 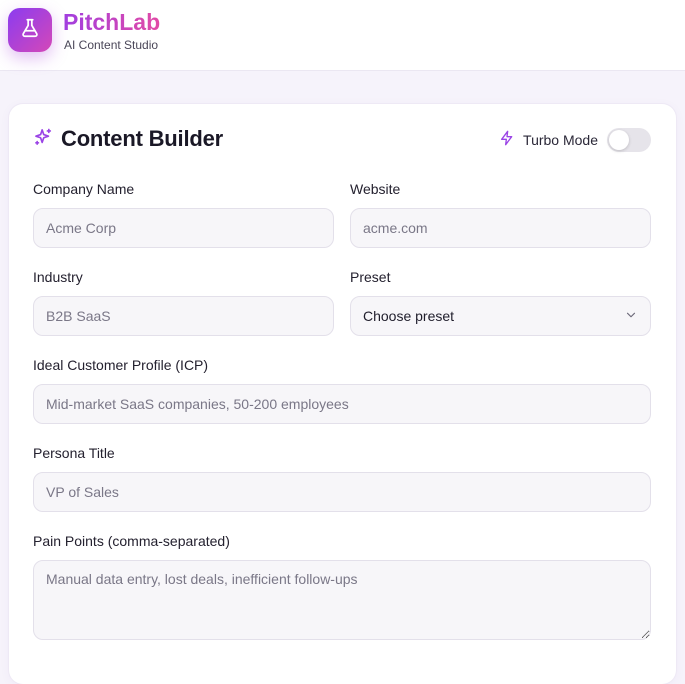 What do you see at coordinates (111, 45) in the screenshot?
I see `brand-subtitle: AI Content Studio` at bounding box center [111, 45].